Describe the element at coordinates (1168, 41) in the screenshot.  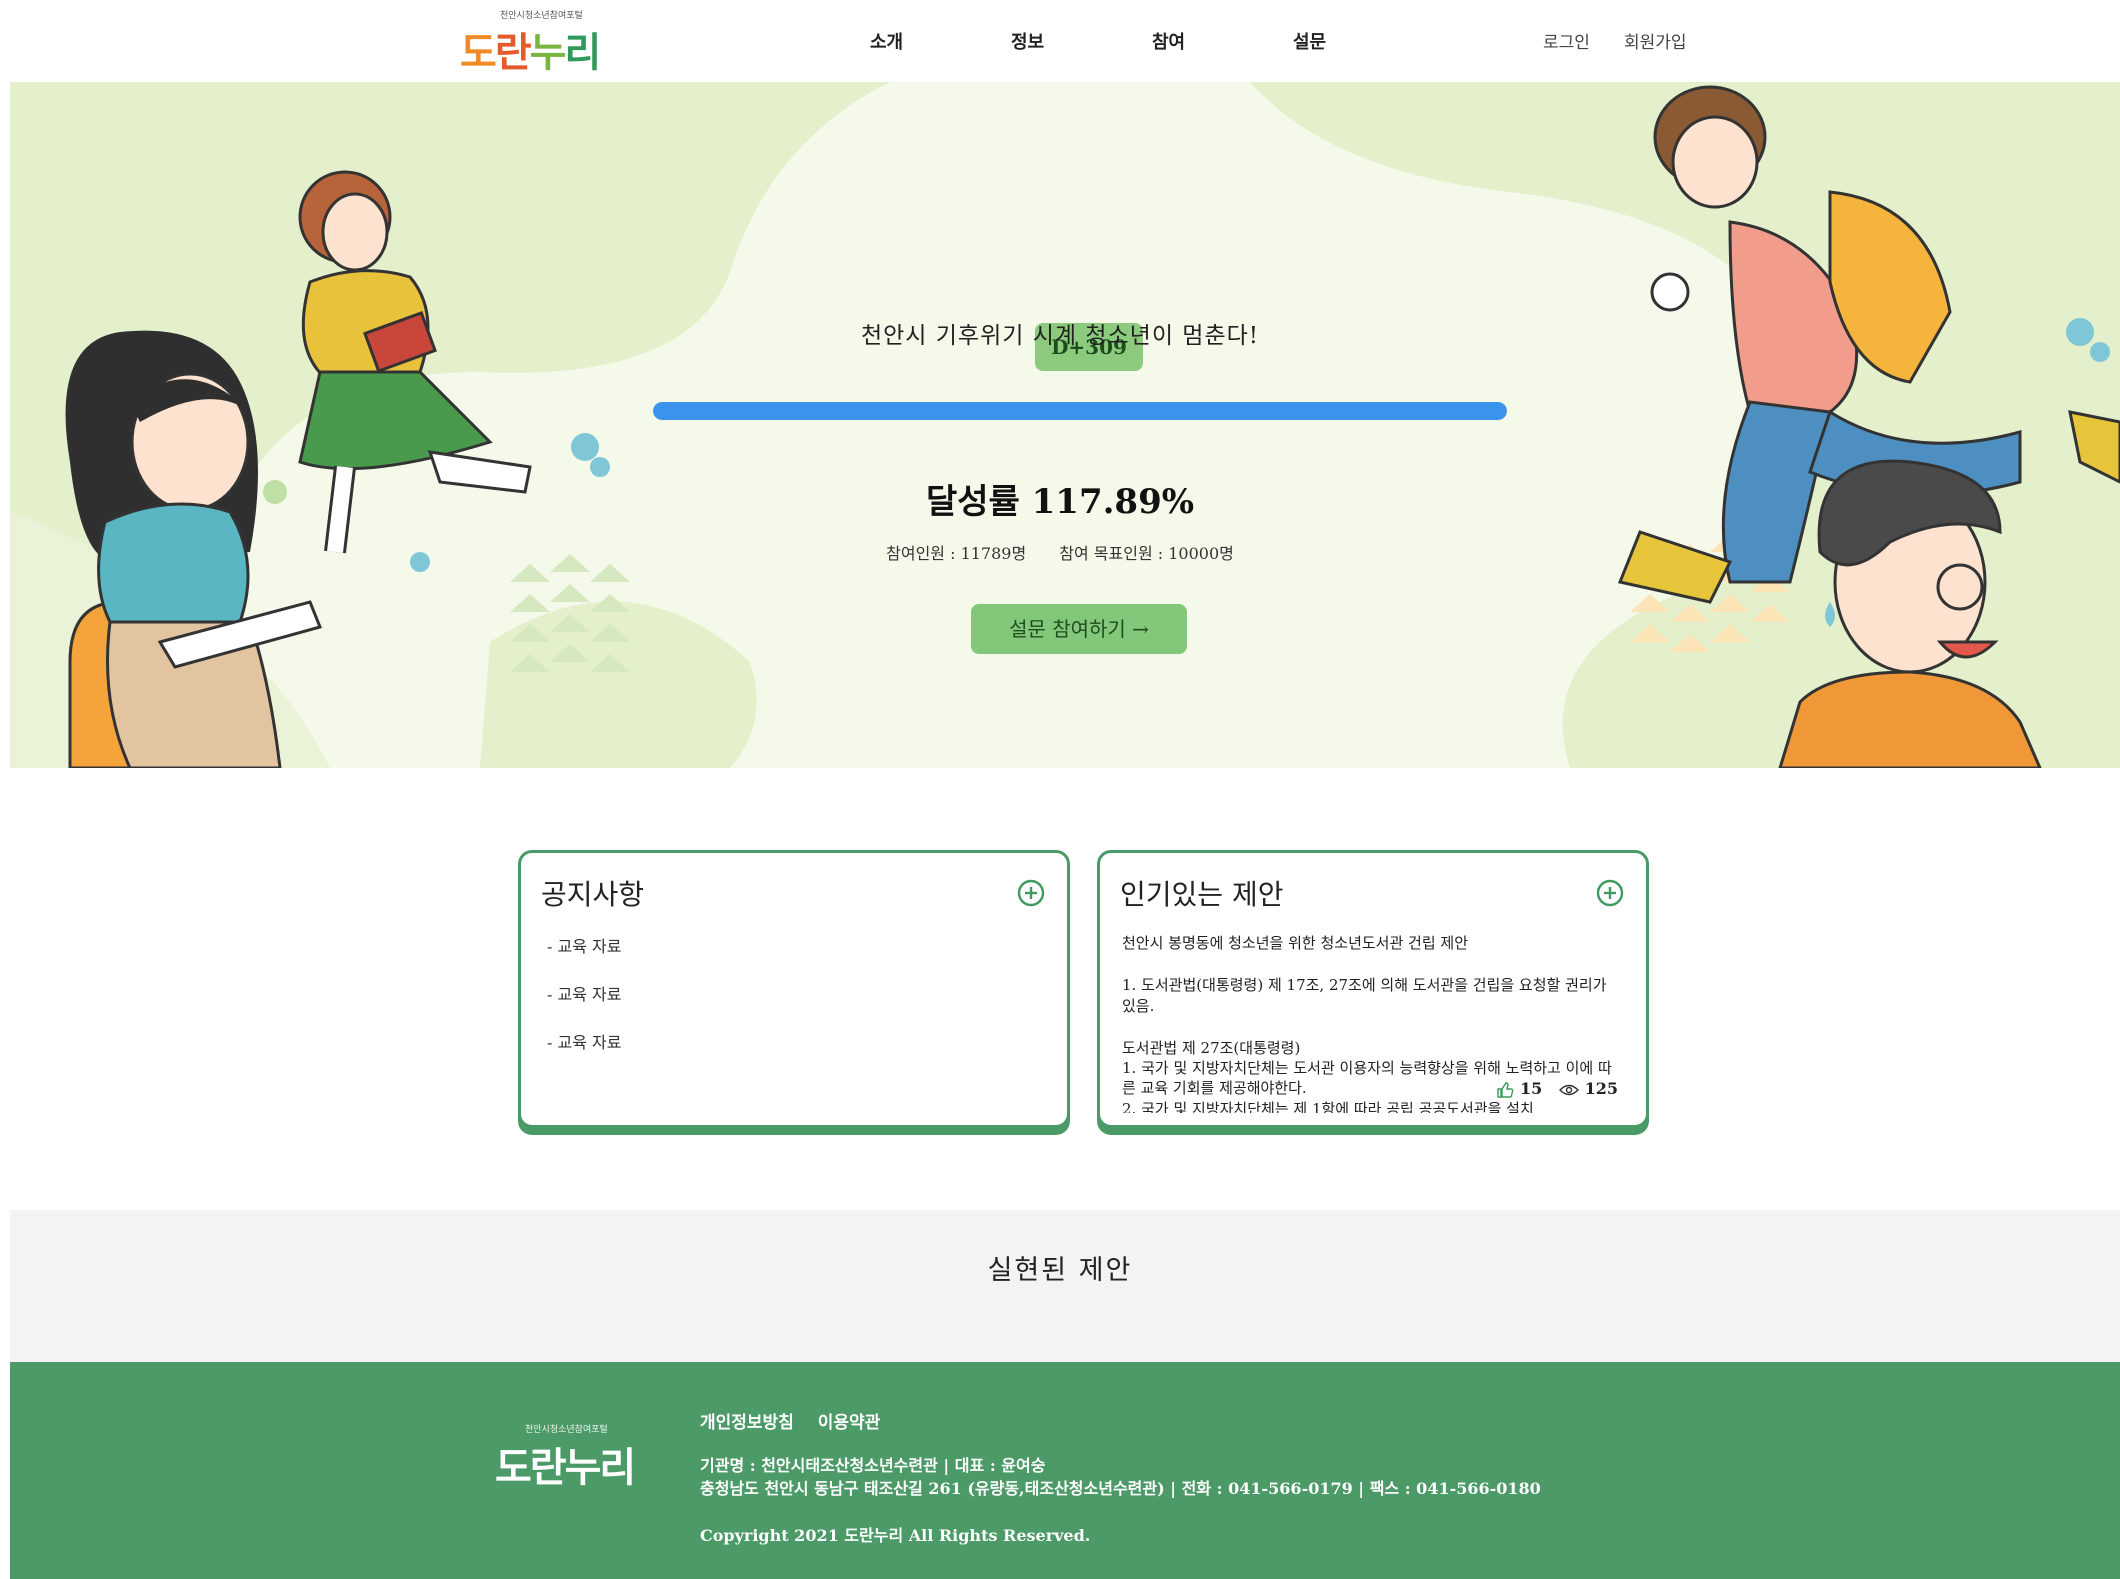
I see `nav-item-participate: 참여` at that location.